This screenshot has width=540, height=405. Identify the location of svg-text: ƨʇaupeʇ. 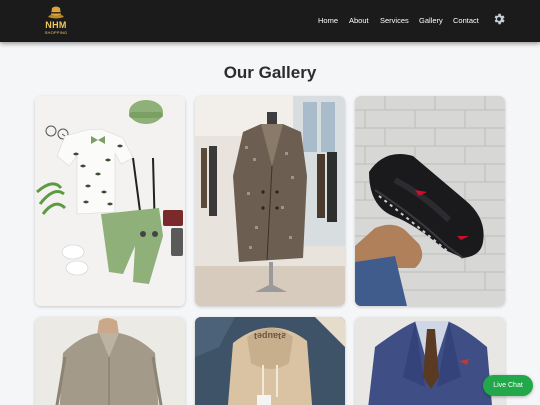
(270, 336).